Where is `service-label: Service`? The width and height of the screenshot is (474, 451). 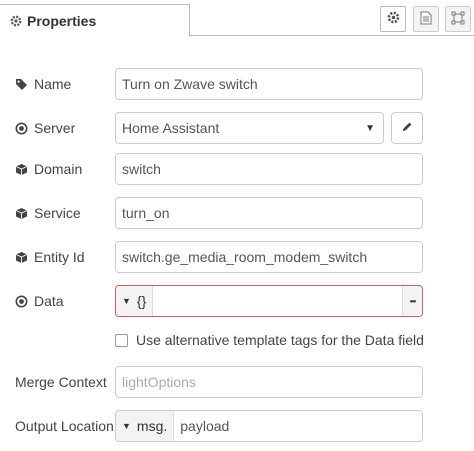
service-label: Service is located at coordinates (48, 213).